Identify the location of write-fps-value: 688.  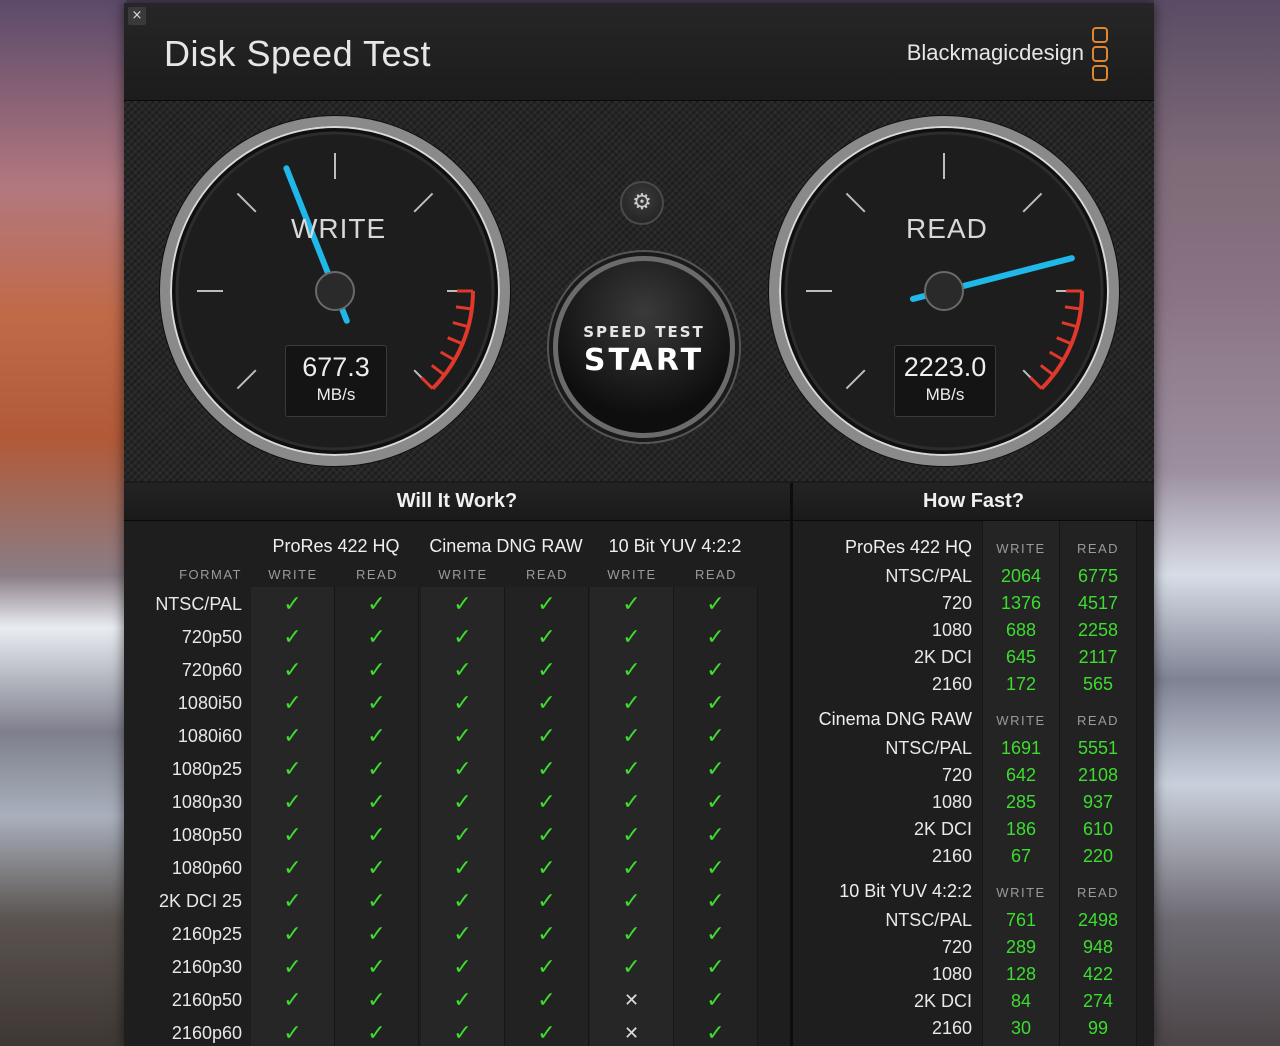
(1021, 630).